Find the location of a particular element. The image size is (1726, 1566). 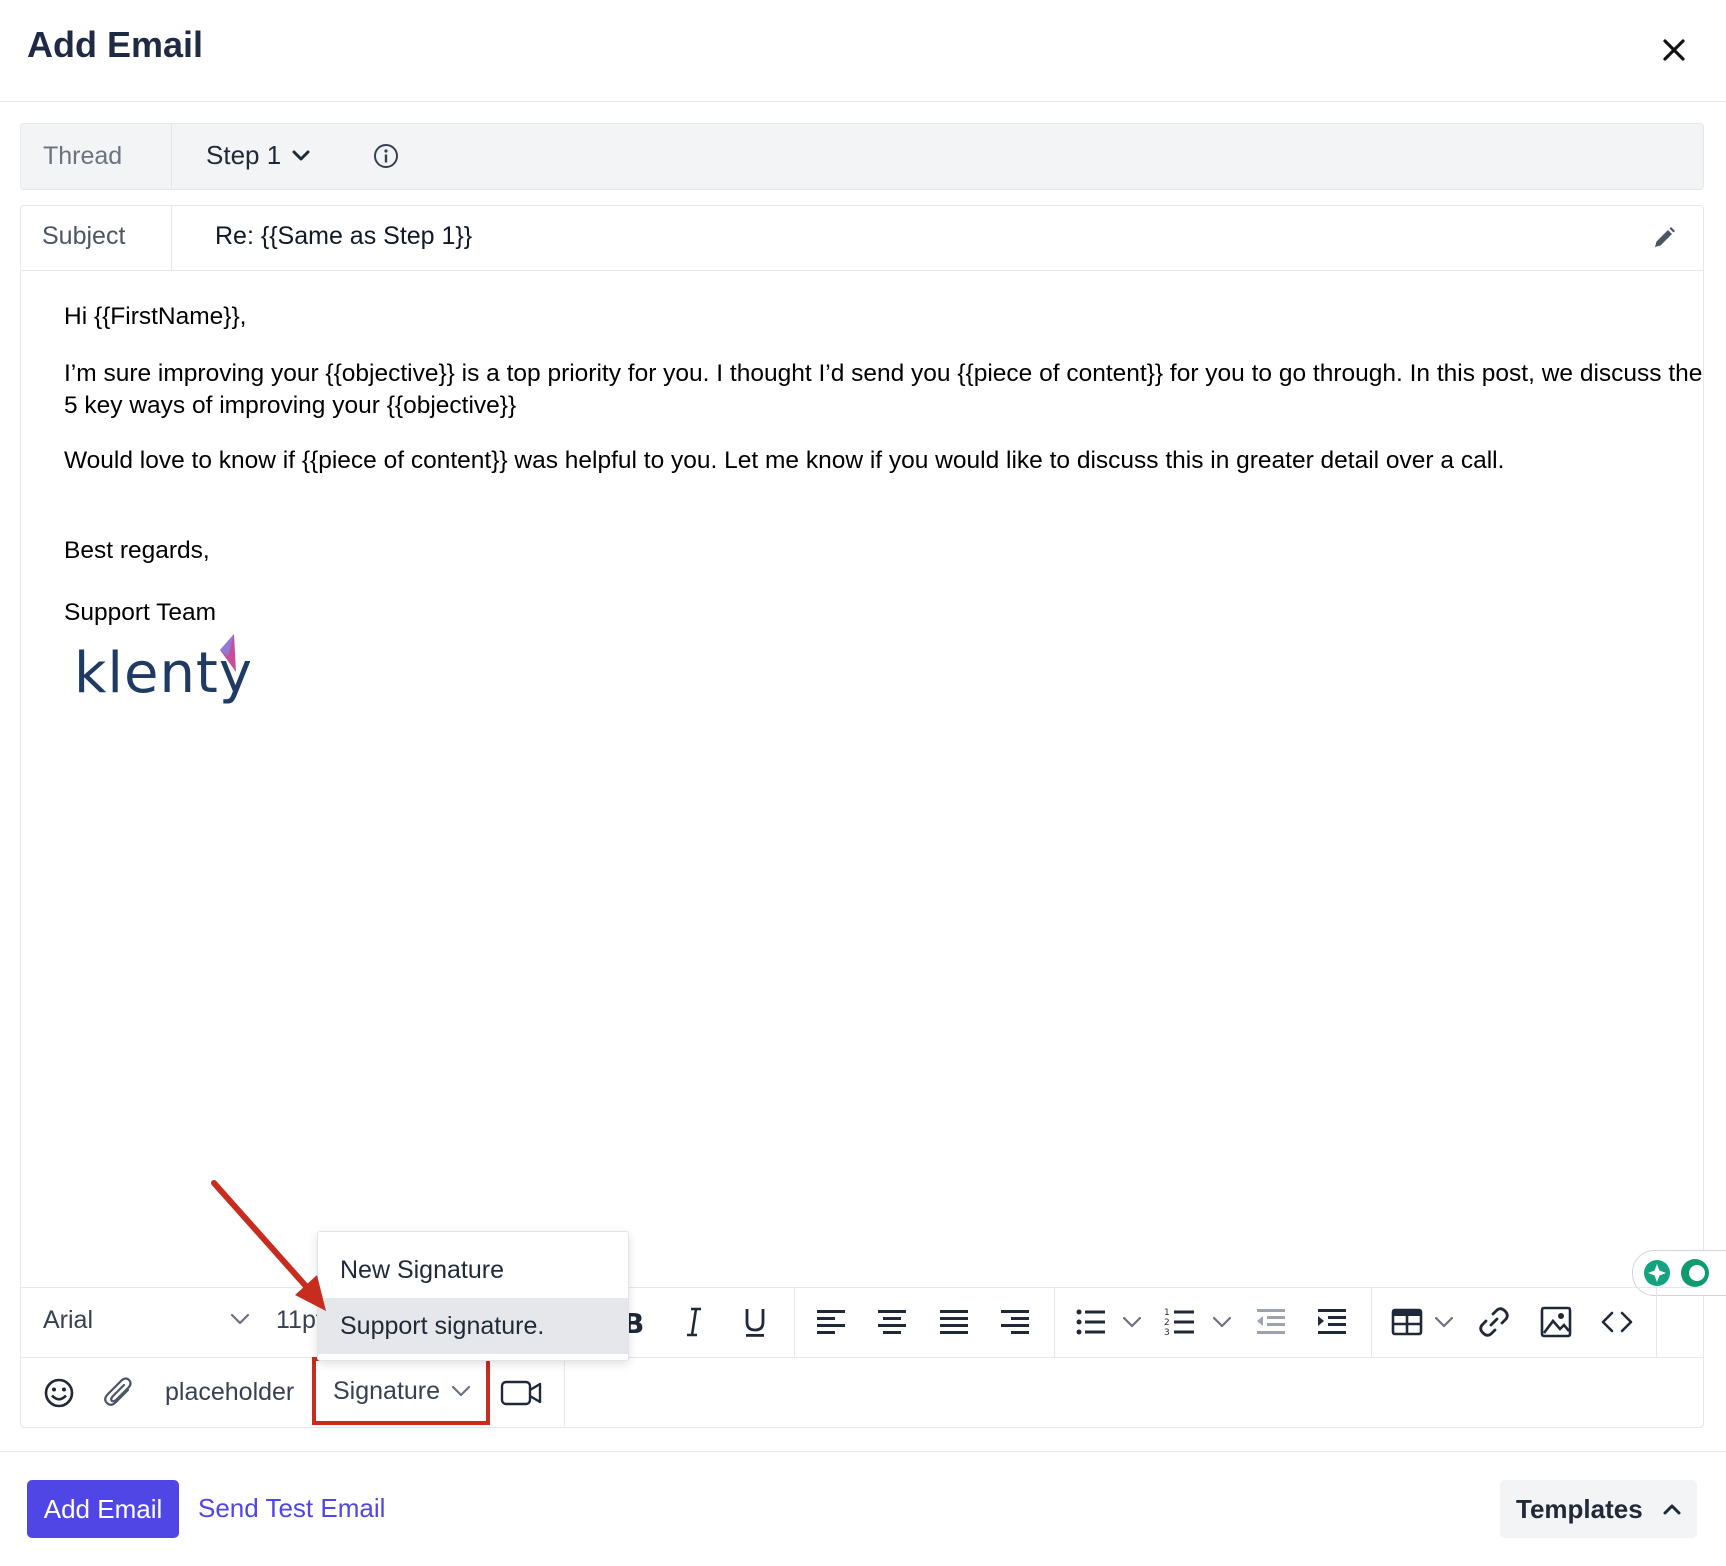

toolbar-bottom-border is located at coordinates (862, 1357).